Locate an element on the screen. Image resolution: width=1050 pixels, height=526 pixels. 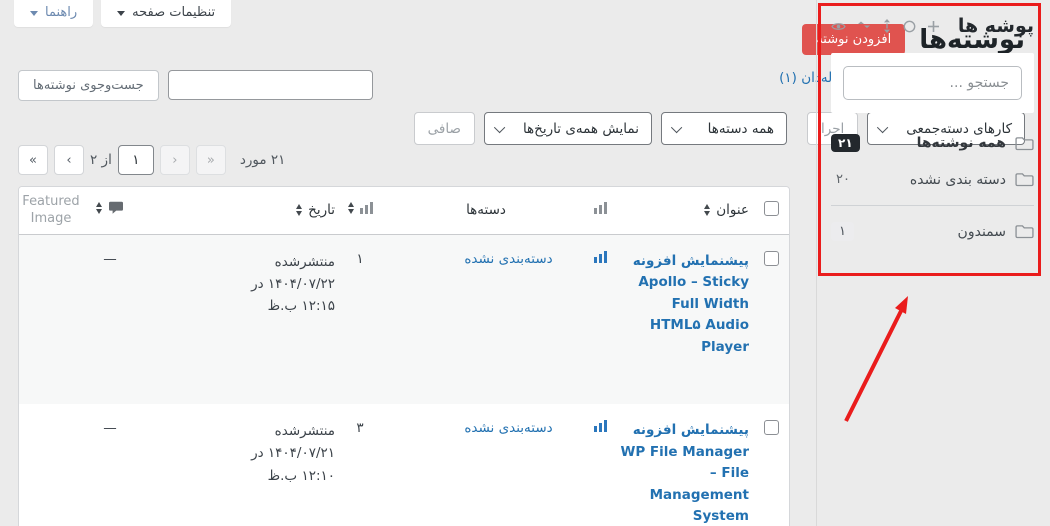
select-all-checkbox is located at coordinates (771, 208).